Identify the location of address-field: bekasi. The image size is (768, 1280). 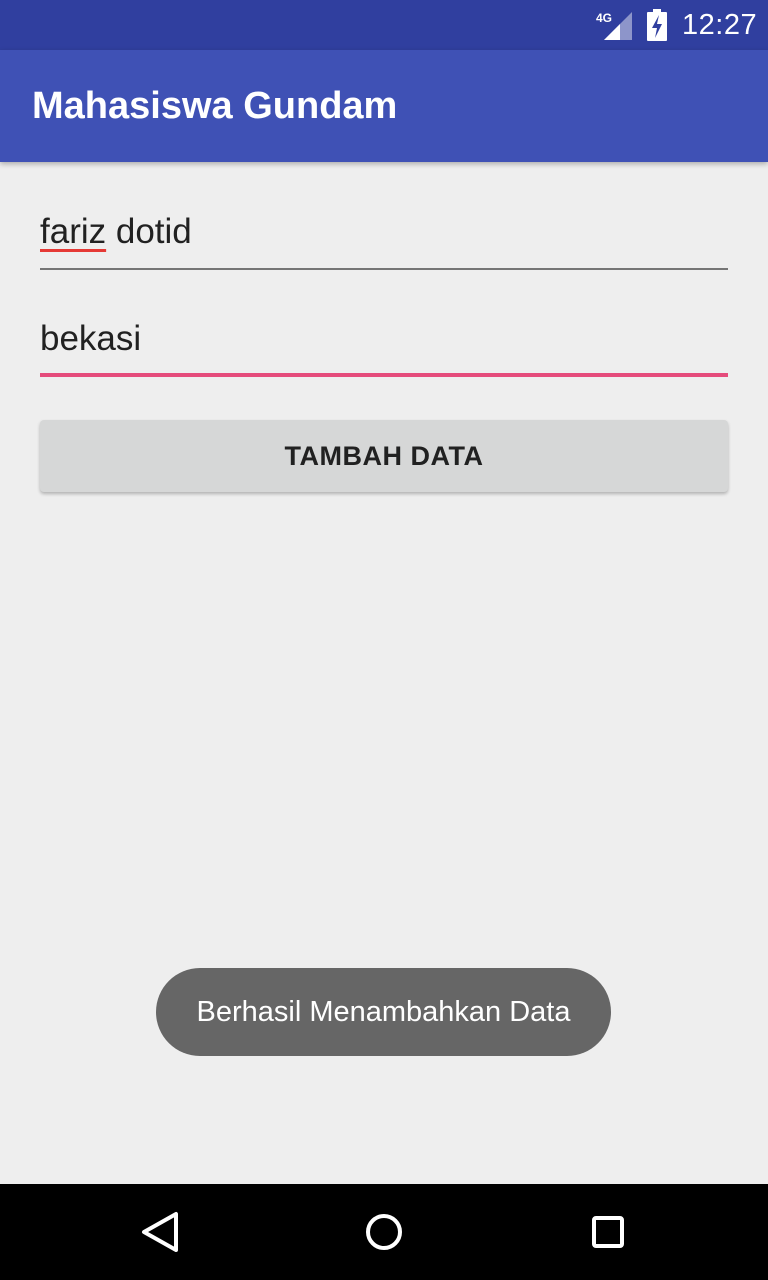
(384, 347).